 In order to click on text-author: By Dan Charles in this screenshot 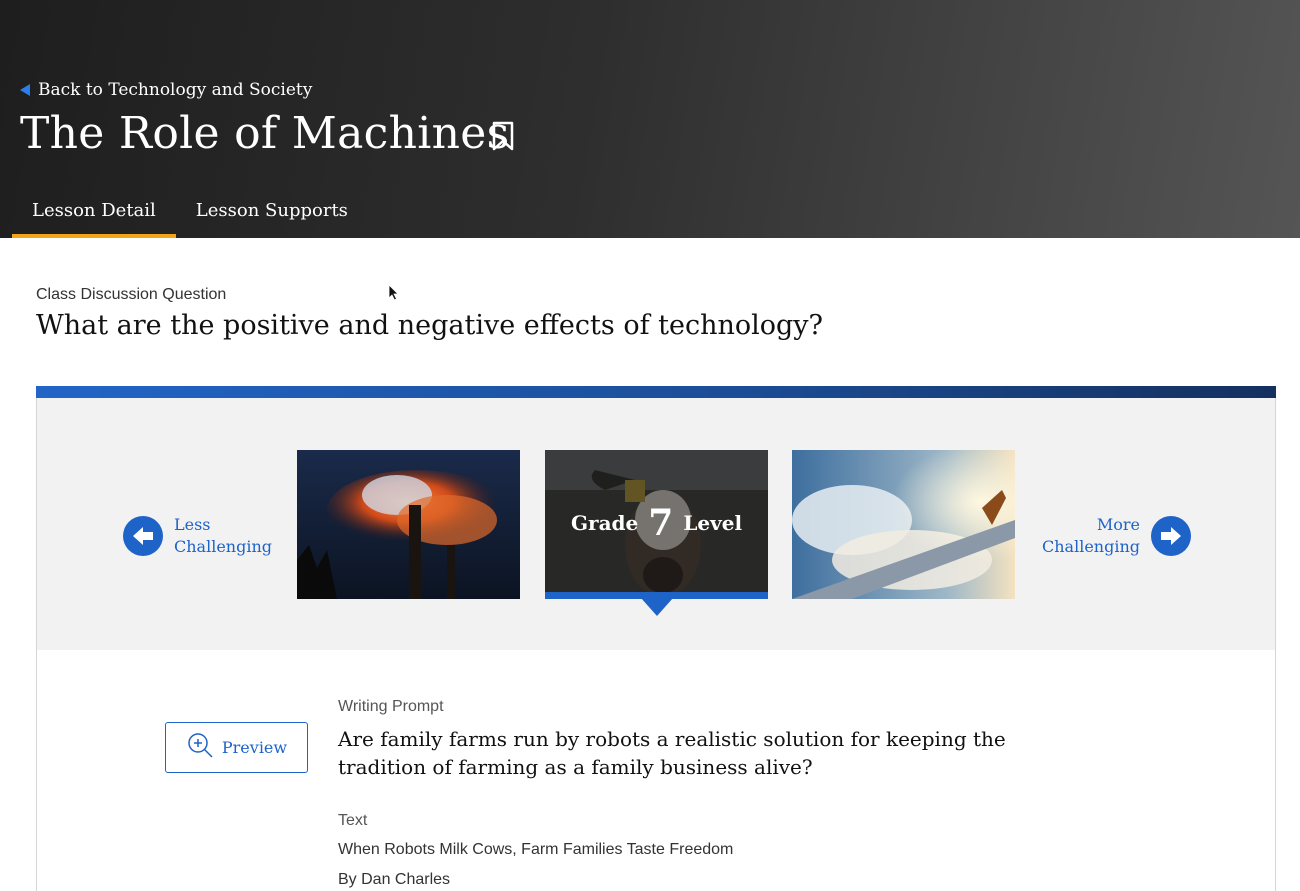, I will do `click(394, 879)`.